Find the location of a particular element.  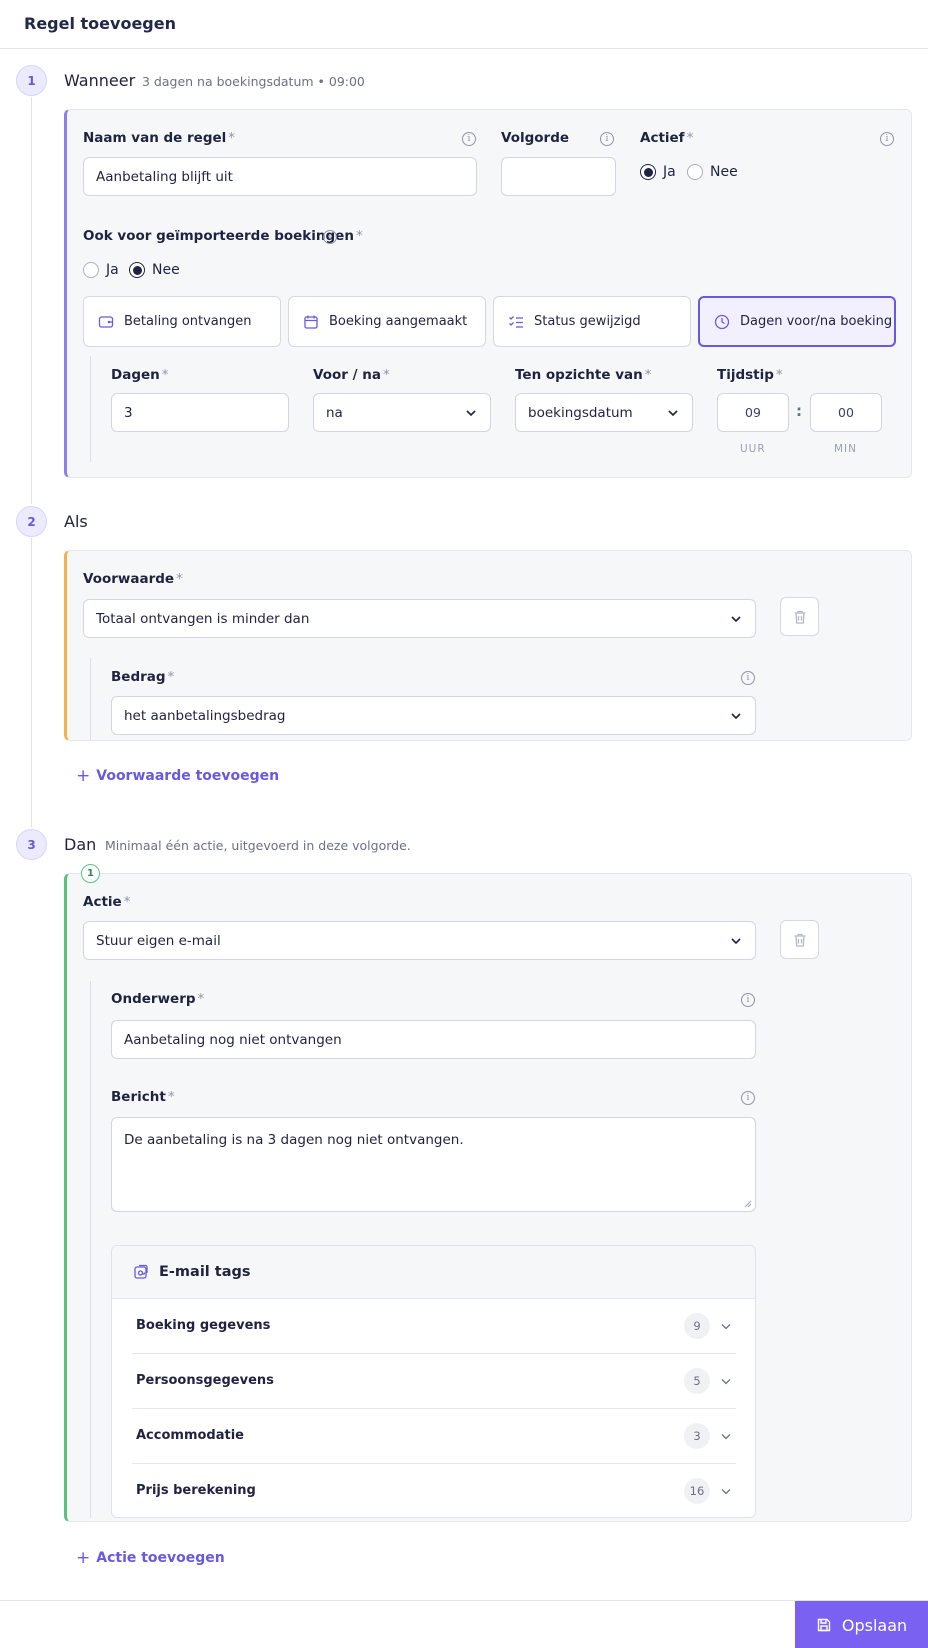

message-info-icon: i is located at coordinates (748, 1098).